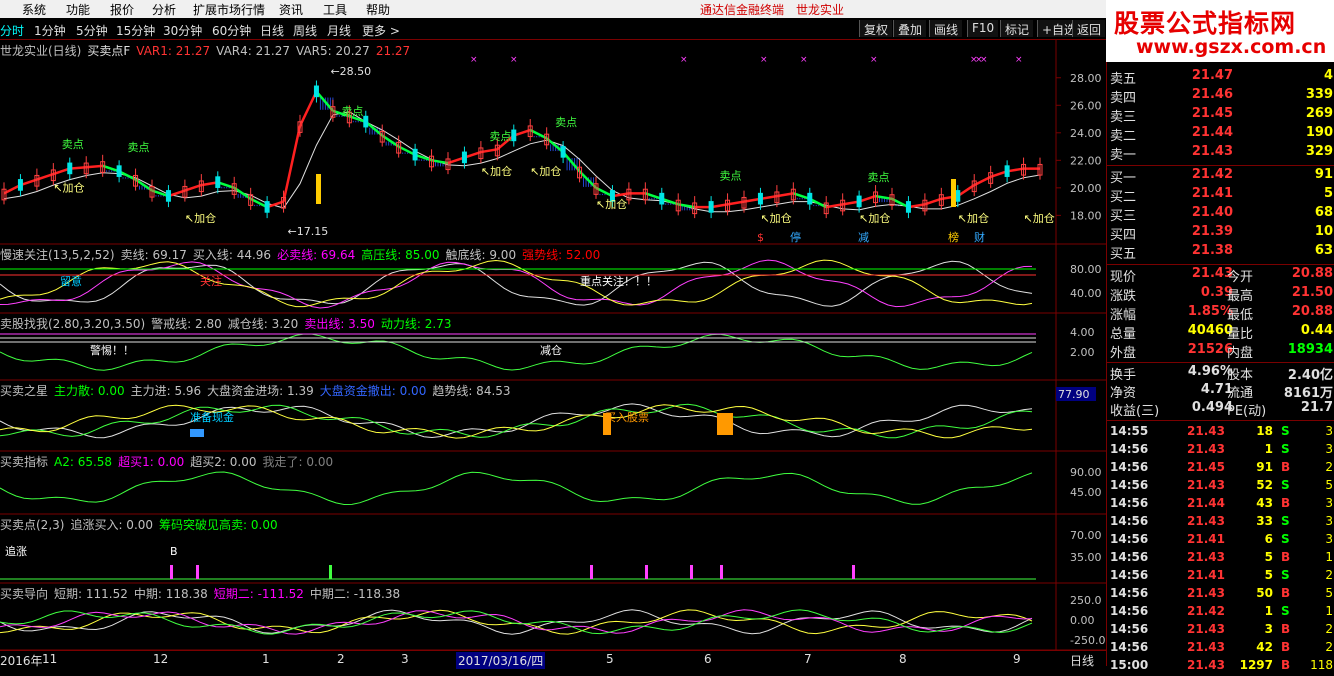 The image size is (1334, 676). What do you see at coordinates (122, 9) in the screenshot?
I see `menu-item: 报价` at bounding box center [122, 9].